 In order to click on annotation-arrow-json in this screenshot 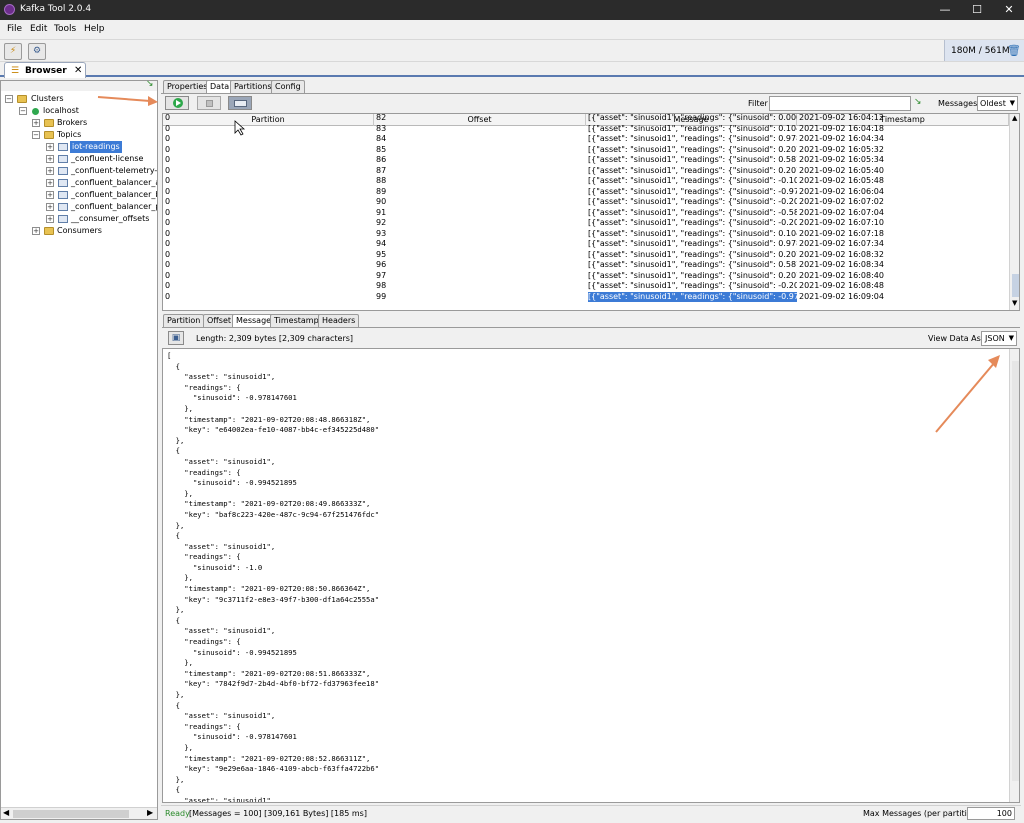, I will do `click(967, 394)`.